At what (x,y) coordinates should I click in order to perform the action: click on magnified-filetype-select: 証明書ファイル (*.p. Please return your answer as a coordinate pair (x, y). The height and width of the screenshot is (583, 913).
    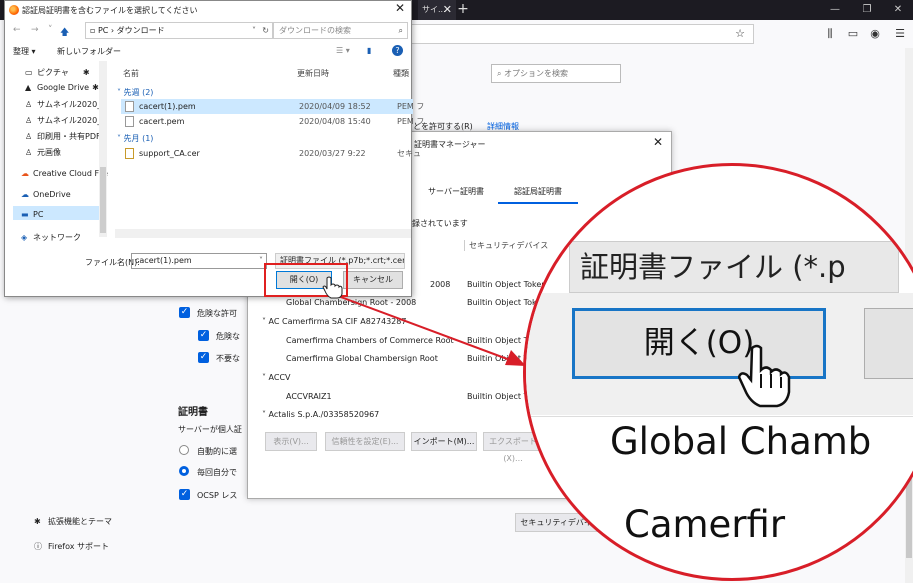
    Looking at the image, I should click on (734, 267).